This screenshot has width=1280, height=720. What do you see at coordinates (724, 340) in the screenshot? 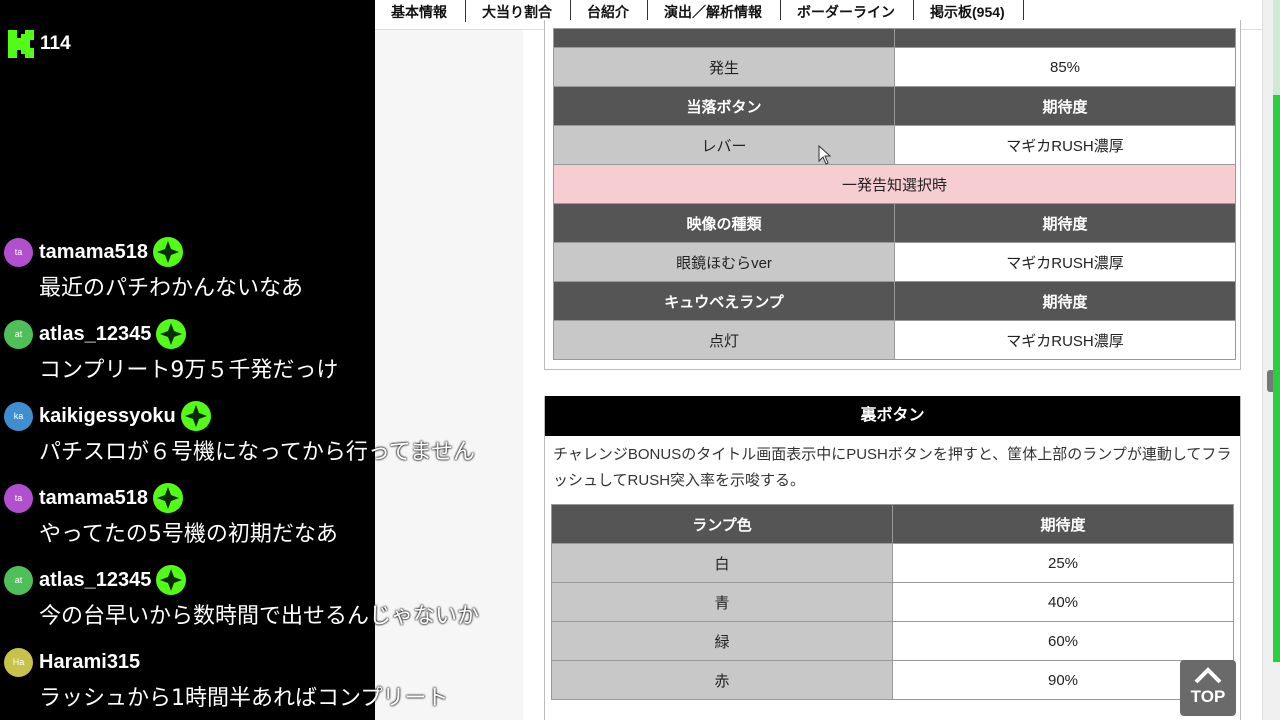
I see `row-label: 点灯` at bounding box center [724, 340].